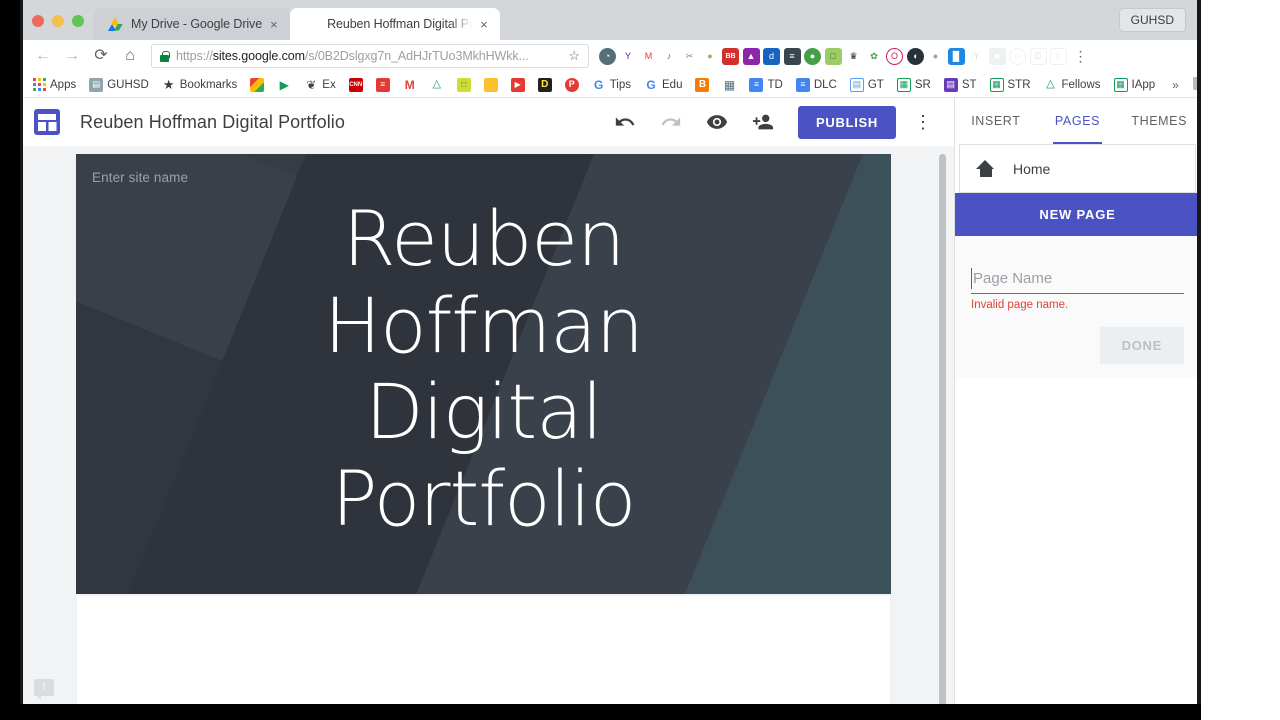 Image resolution: width=1280 pixels, height=720 pixels. Describe the element at coordinates (689, 56) in the screenshot. I see `scissors-extension-icon: ✂` at that location.